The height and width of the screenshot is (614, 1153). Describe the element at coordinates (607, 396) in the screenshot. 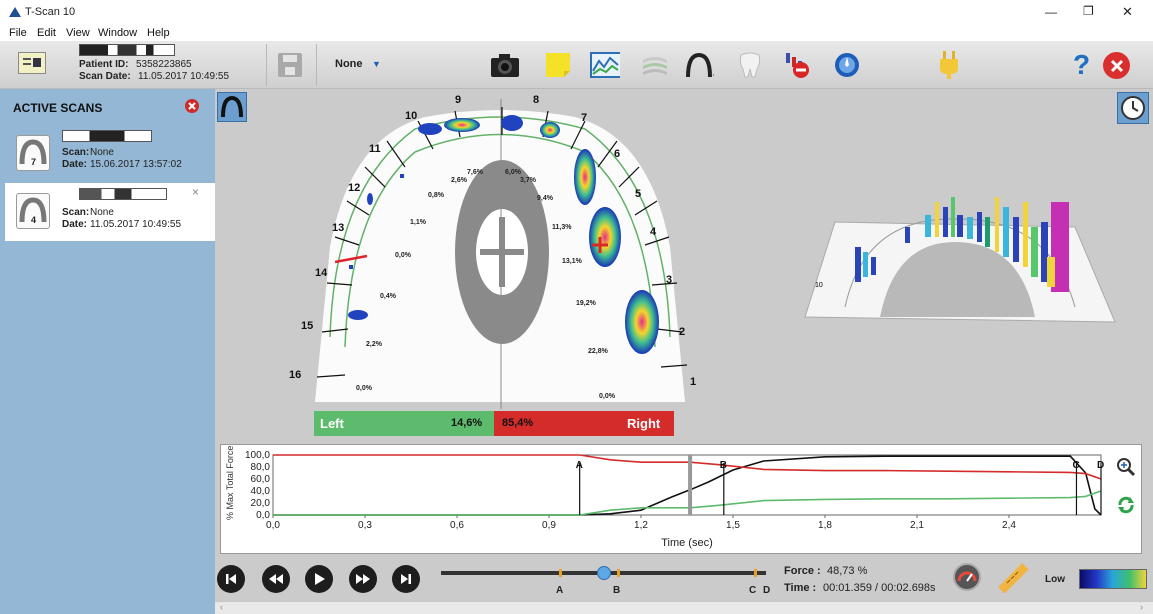

I see `percent-label: 0,0%` at that location.